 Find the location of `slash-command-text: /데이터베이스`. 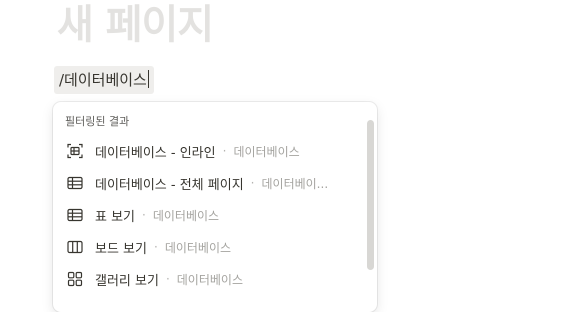

slash-command-text: /데이터베이스 is located at coordinates (103, 80).